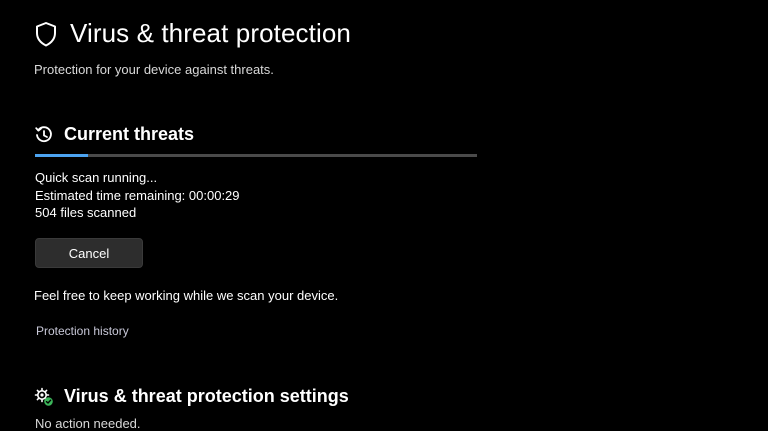 This screenshot has width=768, height=431. I want to click on time-remaining-row: Estimated time remaining: 00:00:29, so click(137, 196).